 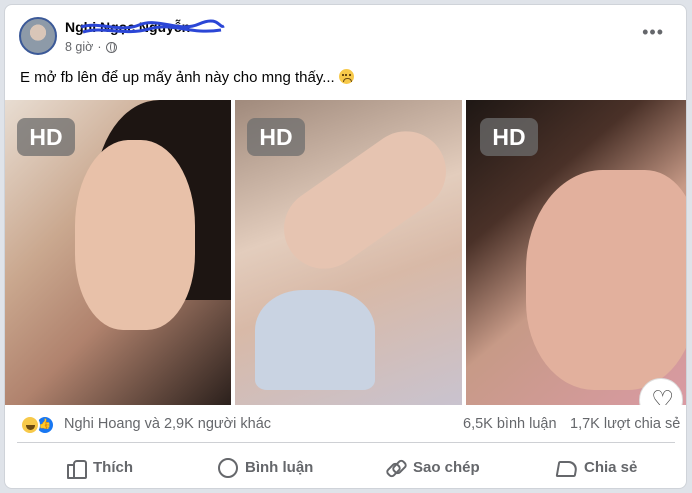 I want to click on copy-label: Sao chép, so click(x=446, y=467).